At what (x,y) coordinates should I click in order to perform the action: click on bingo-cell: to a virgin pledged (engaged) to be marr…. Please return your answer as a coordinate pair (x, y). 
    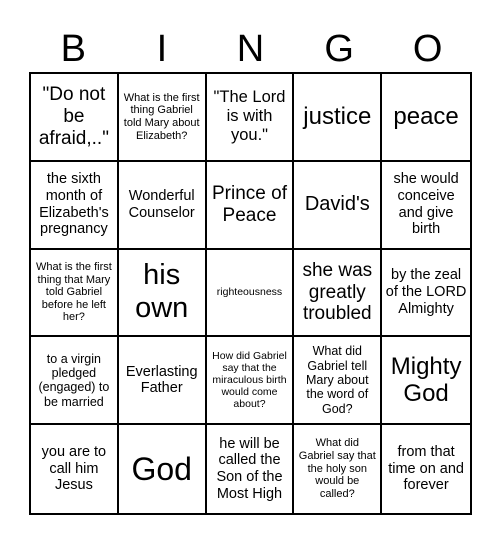
    Looking at the image, I should click on (75, 381).